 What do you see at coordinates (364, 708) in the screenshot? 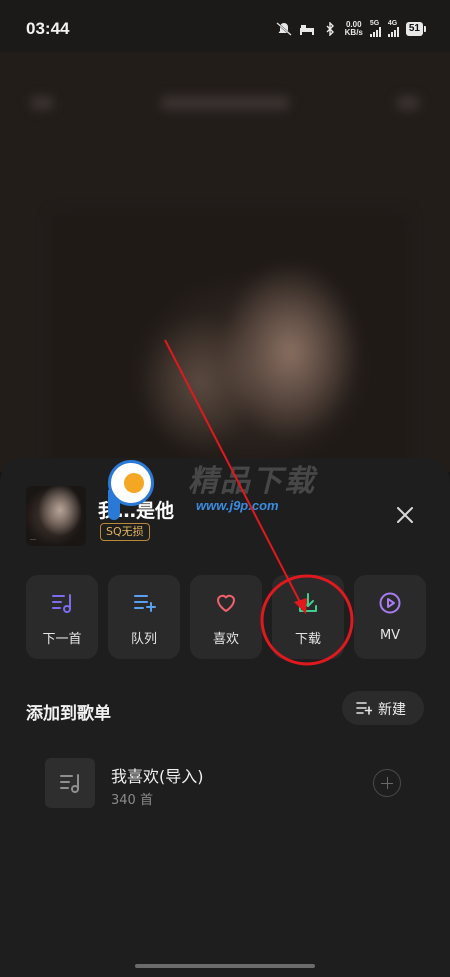
I see `new-playlist-icon` at bounding box center [364, 708].